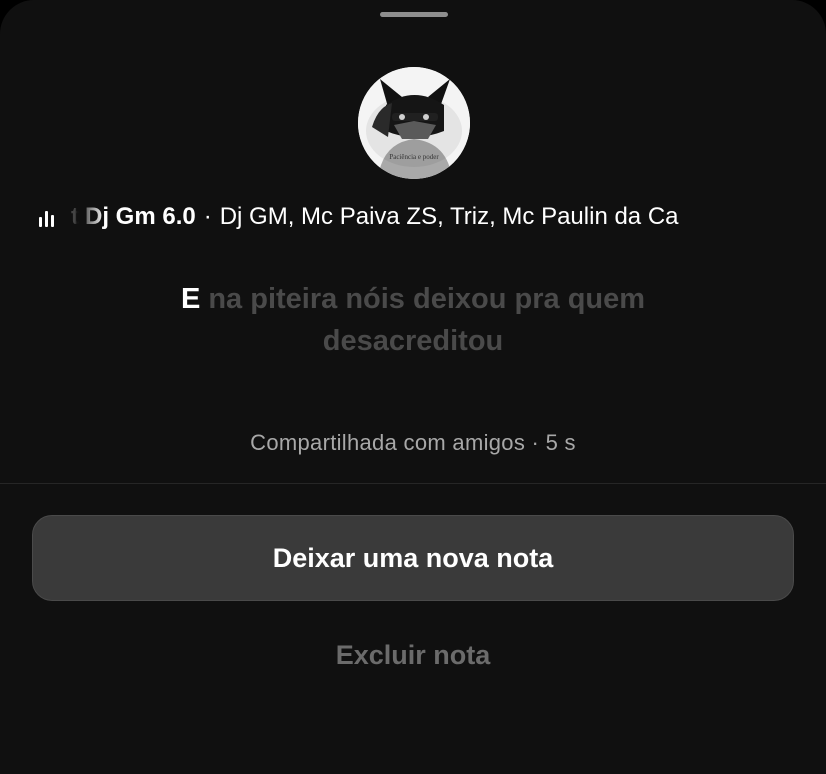 Image resolution: width=826 pixels, height=774 pixels. I want to click on avatar-caption: Paciência e poder, so click(414, 157).